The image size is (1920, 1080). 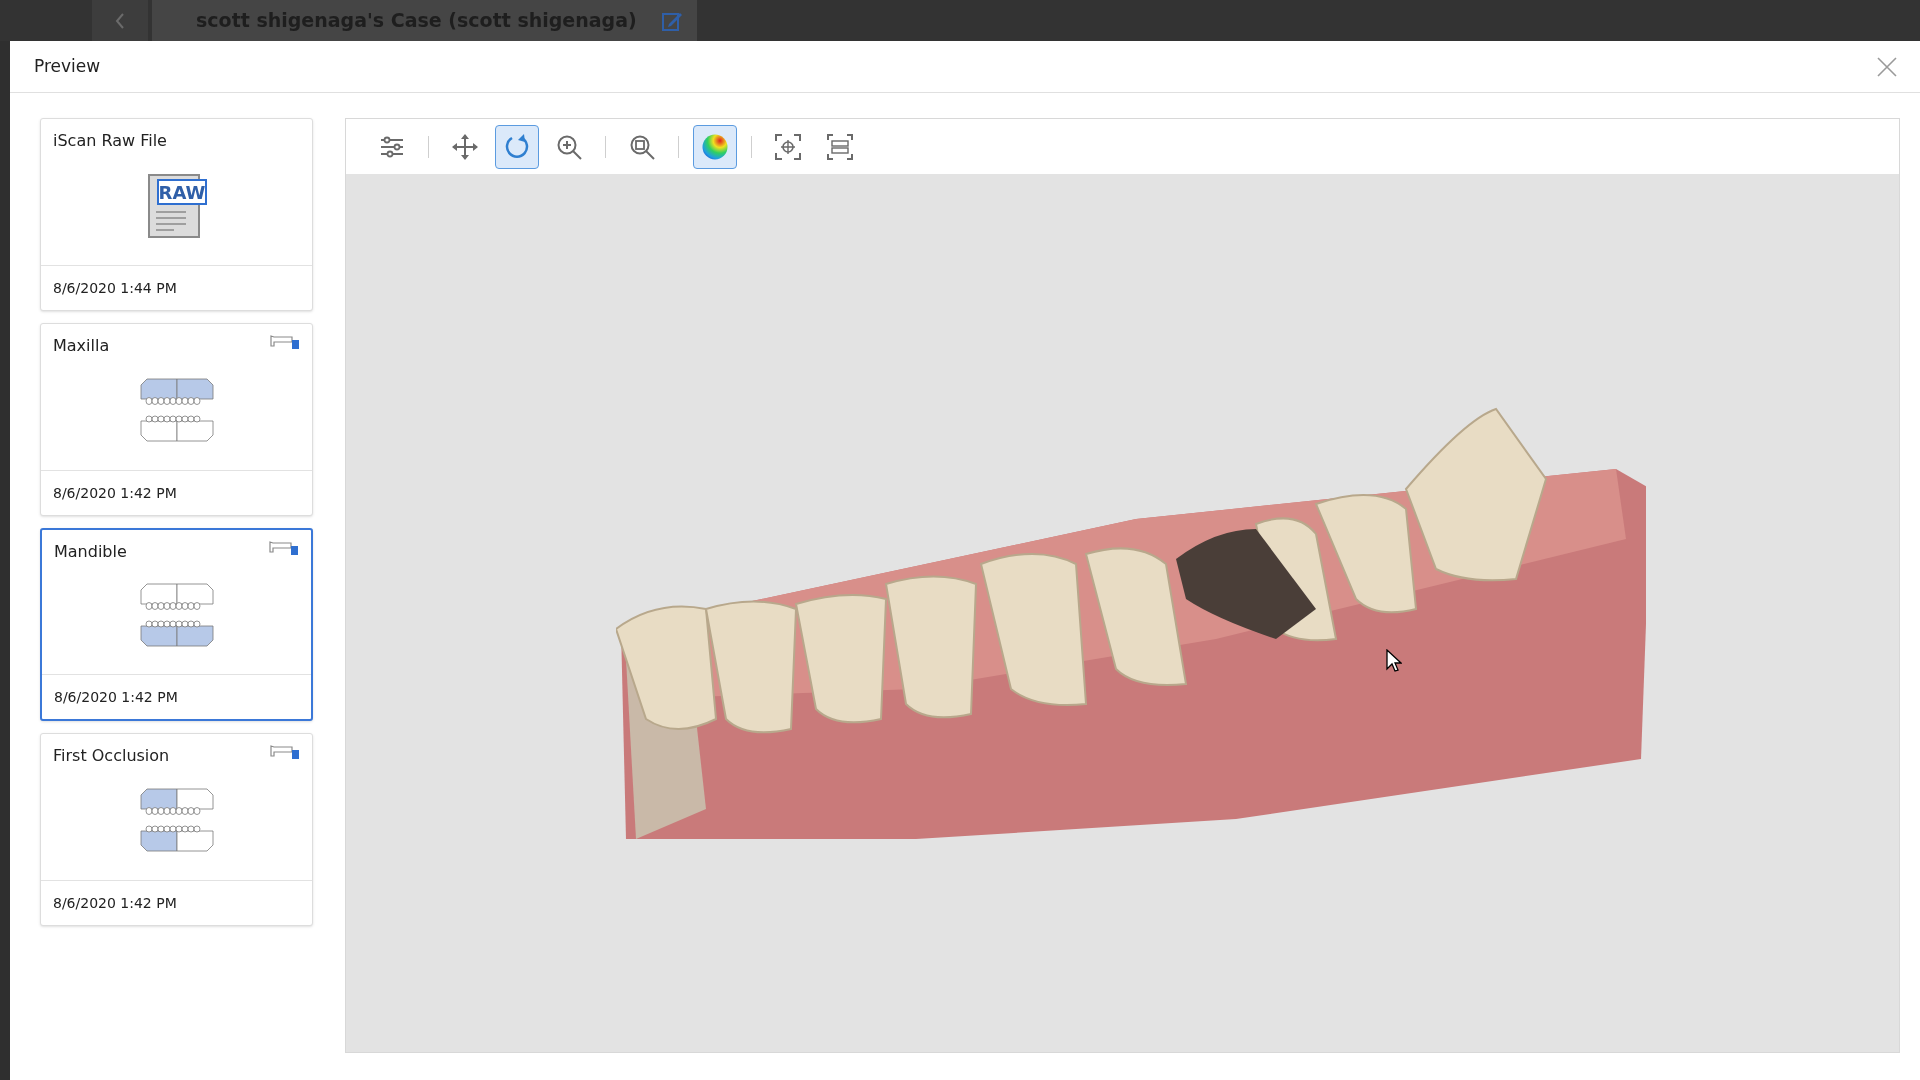 I want to click on rotate-tool-button, so click(x=517, y=146).